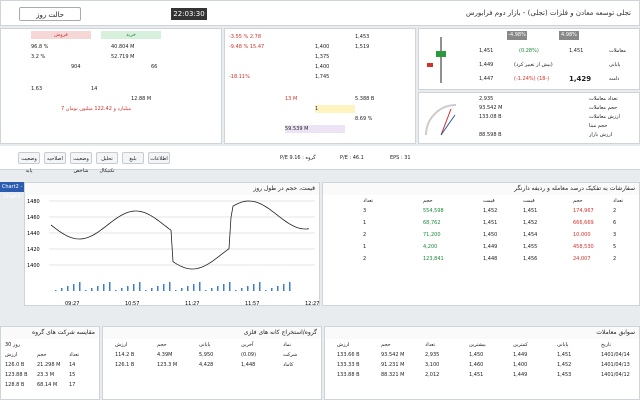 Image resolution: width=640 pixels, height=400 pixels. What do you see at coordinates (430, 345) in the screenshot?
I see `br-col: تعداد` at bounding box center [430, 345].